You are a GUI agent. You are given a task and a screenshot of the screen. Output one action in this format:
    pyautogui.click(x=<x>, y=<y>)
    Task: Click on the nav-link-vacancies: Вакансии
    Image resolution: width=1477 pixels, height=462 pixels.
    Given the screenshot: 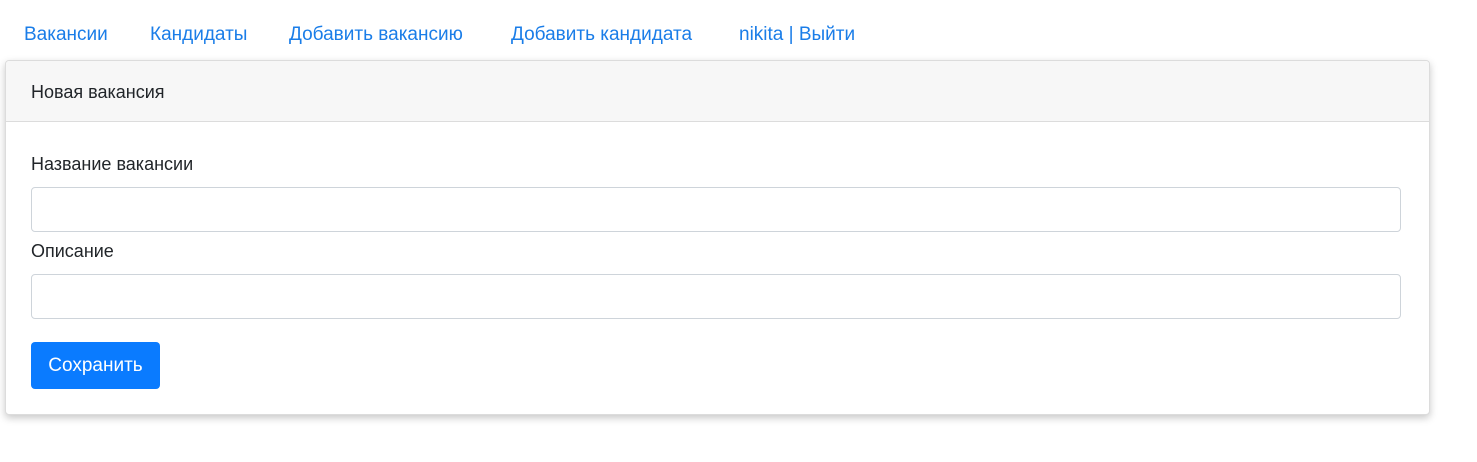 What is the action you would take?
    pyautogui.click(x=66, y=35)
    